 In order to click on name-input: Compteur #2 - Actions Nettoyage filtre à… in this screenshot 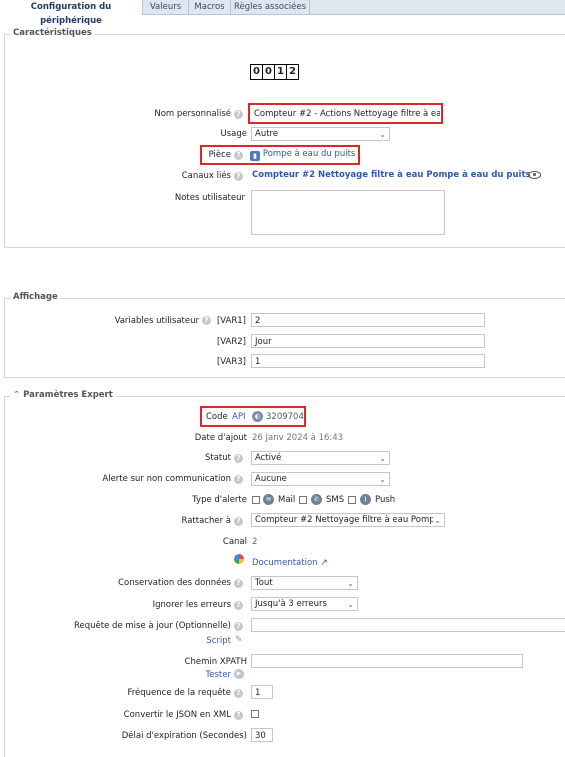, I will do `click(345, 114)`.